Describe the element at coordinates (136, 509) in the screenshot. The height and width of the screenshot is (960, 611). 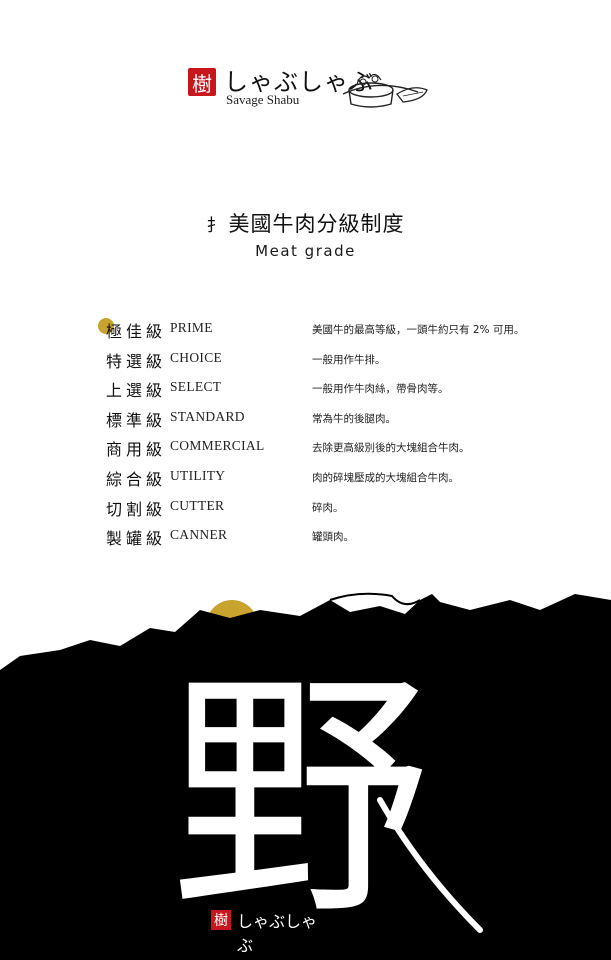
I see `grade-zh: 切割級` at that location.